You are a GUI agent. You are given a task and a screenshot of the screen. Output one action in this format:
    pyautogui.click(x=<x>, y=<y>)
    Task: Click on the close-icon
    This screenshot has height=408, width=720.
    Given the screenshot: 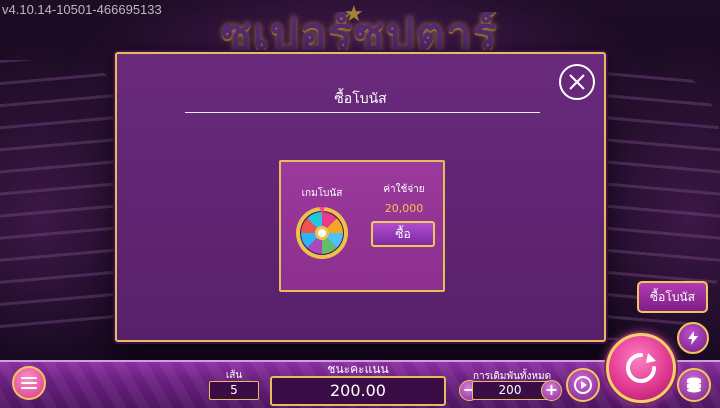 What is the action you would take?
    pyautogui.click(x=577, y=82)
    